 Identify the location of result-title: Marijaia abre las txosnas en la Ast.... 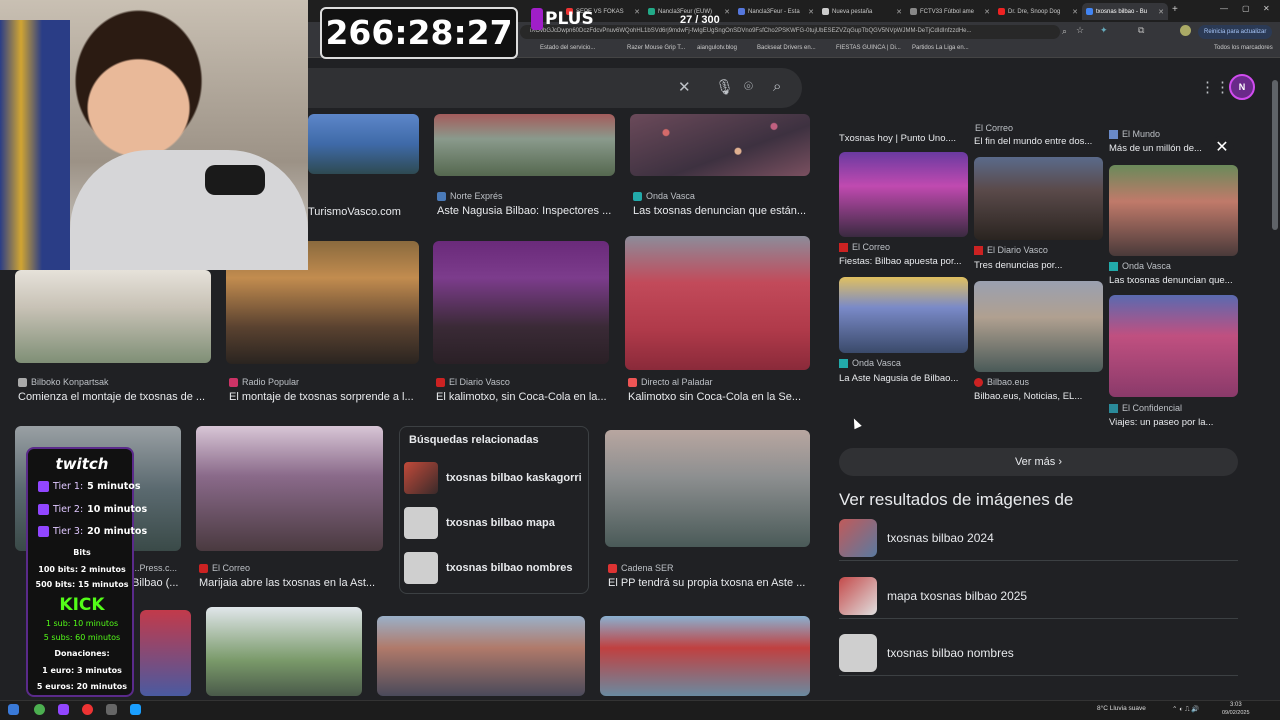
(291, 583).